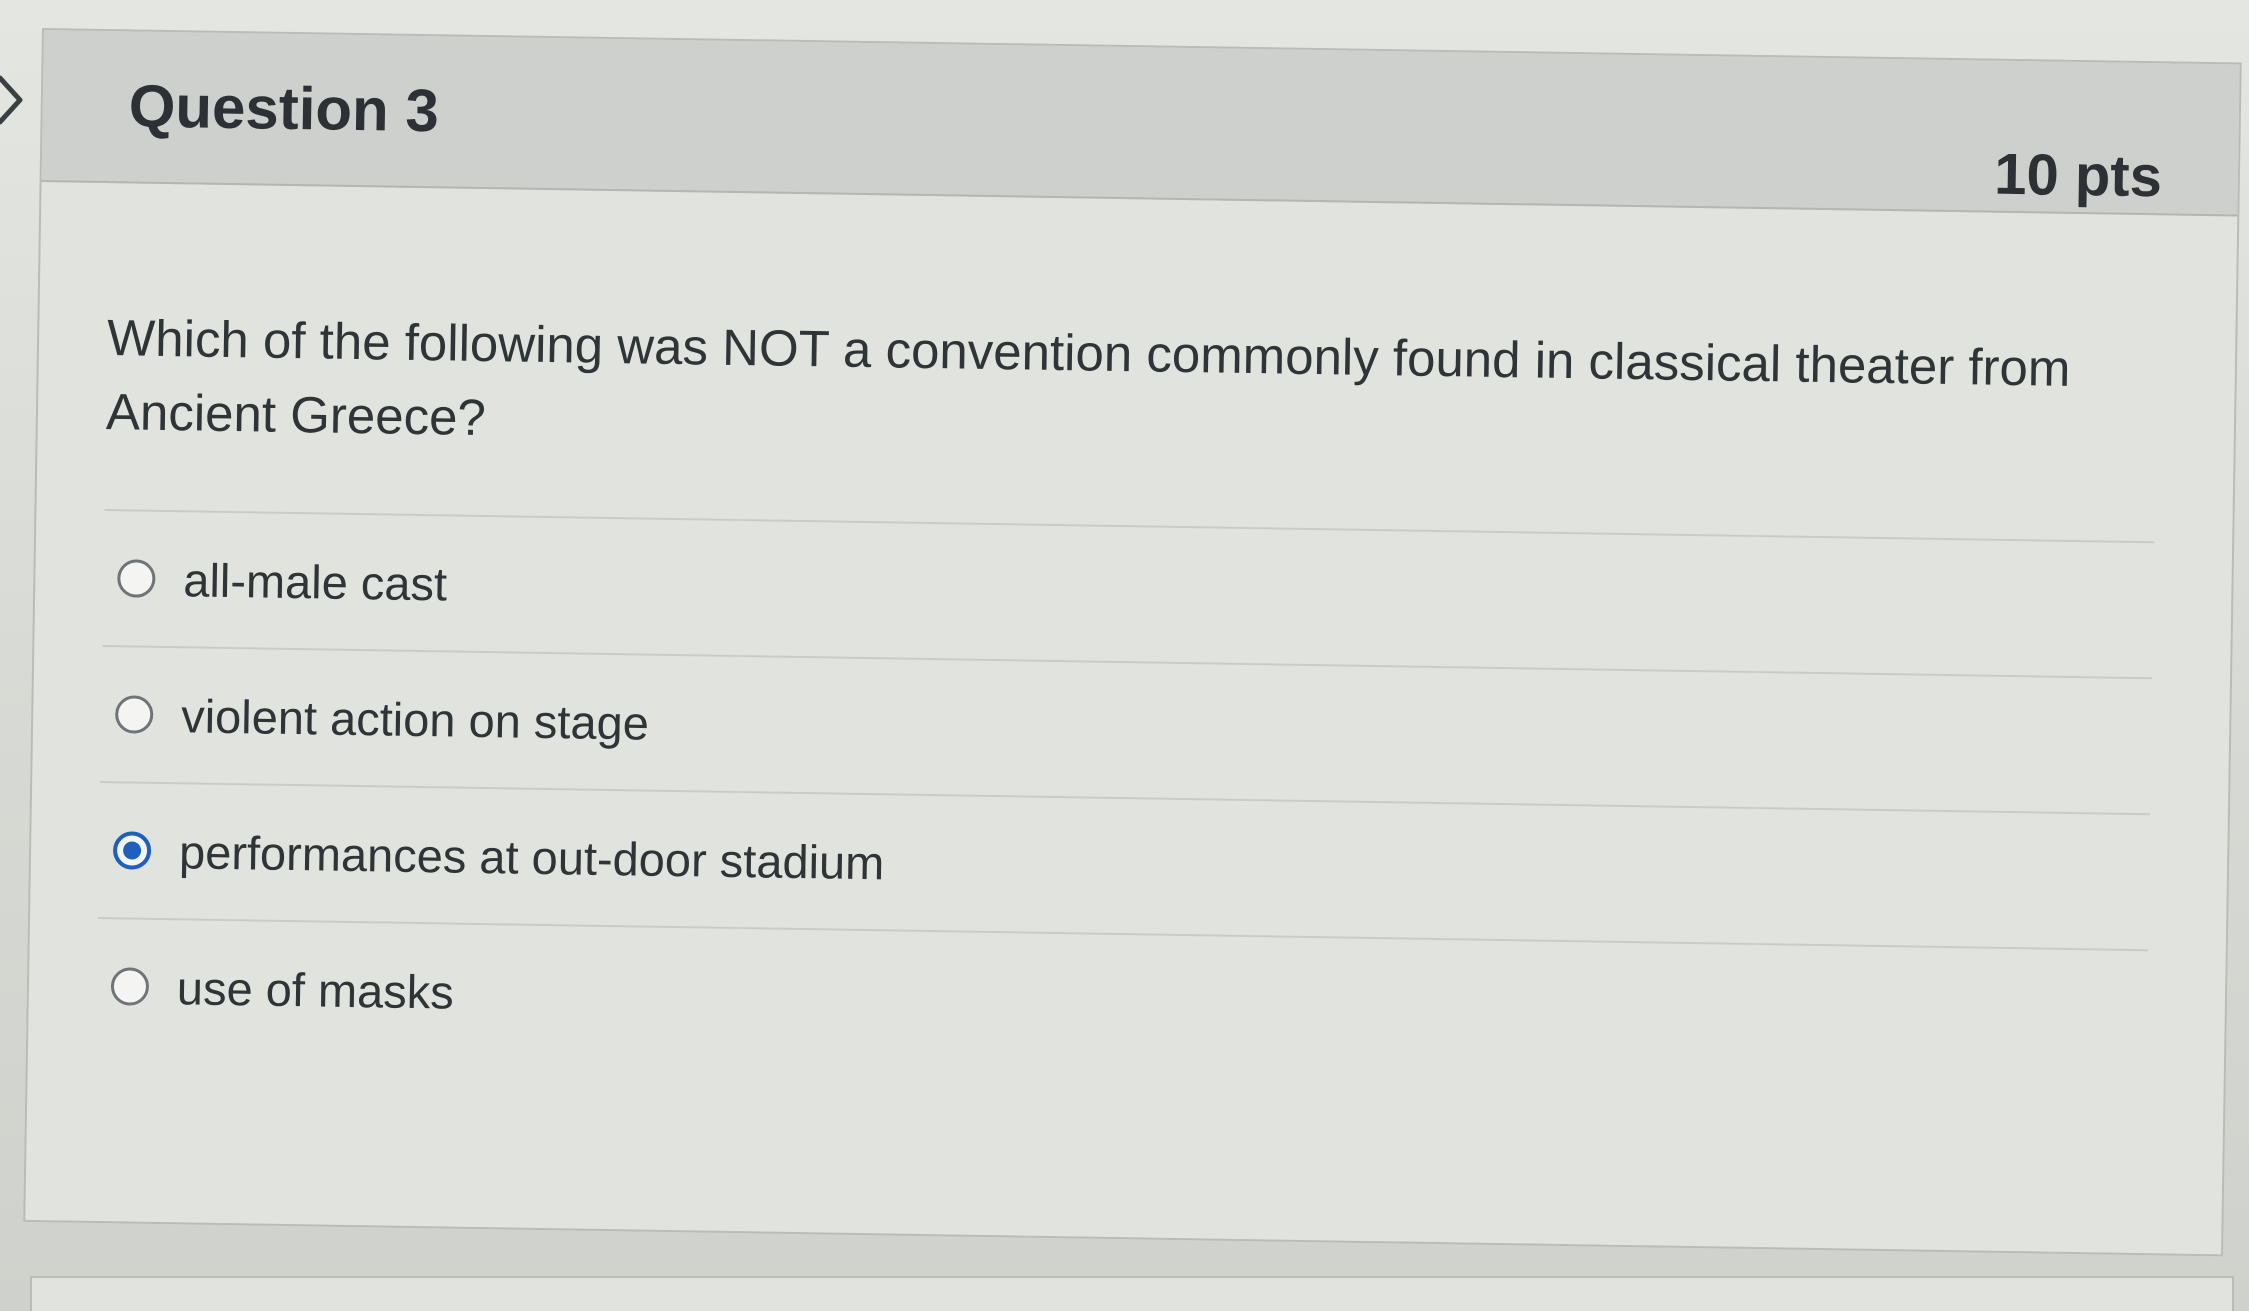  I want to click on question-points: 10 pts, so click(2078, 175).